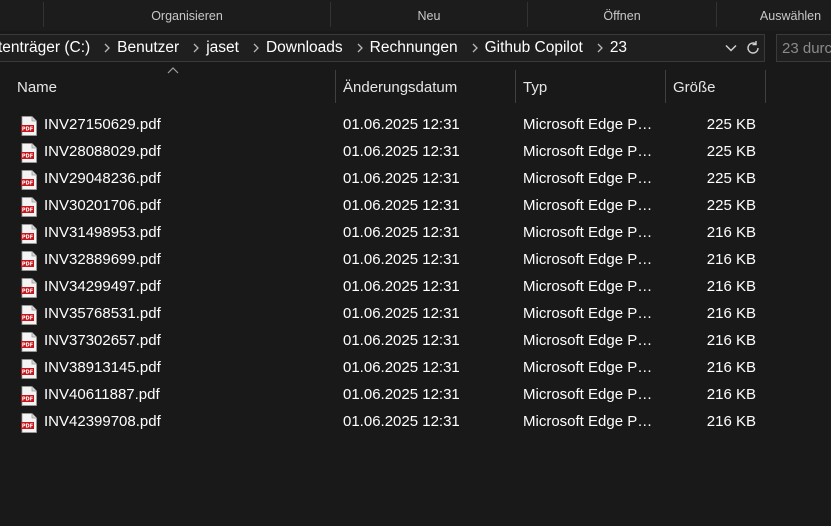  I want to click on breadcrumb-item-downloads: Downloads, so click(308, 48).